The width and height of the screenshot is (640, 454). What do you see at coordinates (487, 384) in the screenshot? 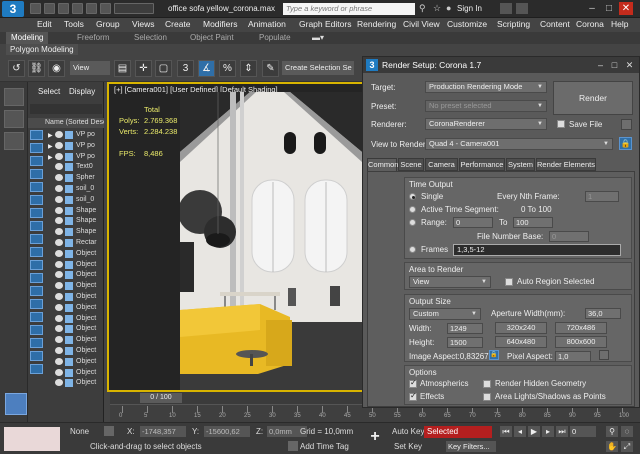
I see `render-hidden-geometry-checkbox` at bounding box center [487, 384].